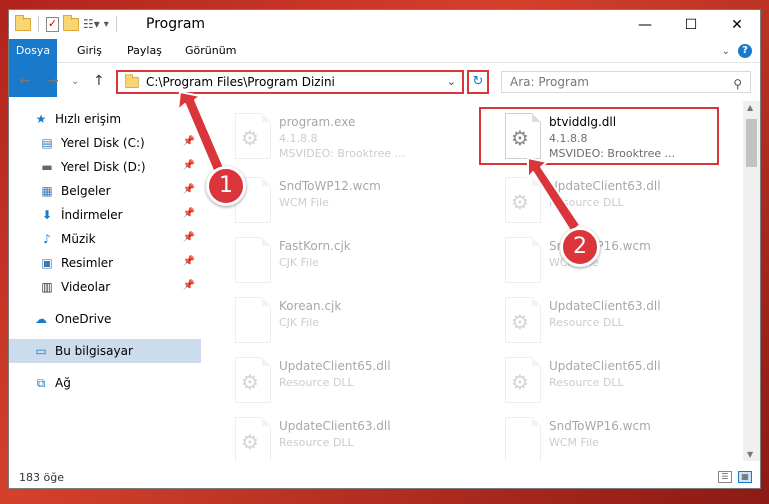 Image resolution: width=769 pixels, height=504 pixels. What do you see at coordinates (384, 24) in the screenshot?
I see `title-bar: ✓ ☷▾ ▾ Program — ☐ ✕` at bounding box center [384, 24].